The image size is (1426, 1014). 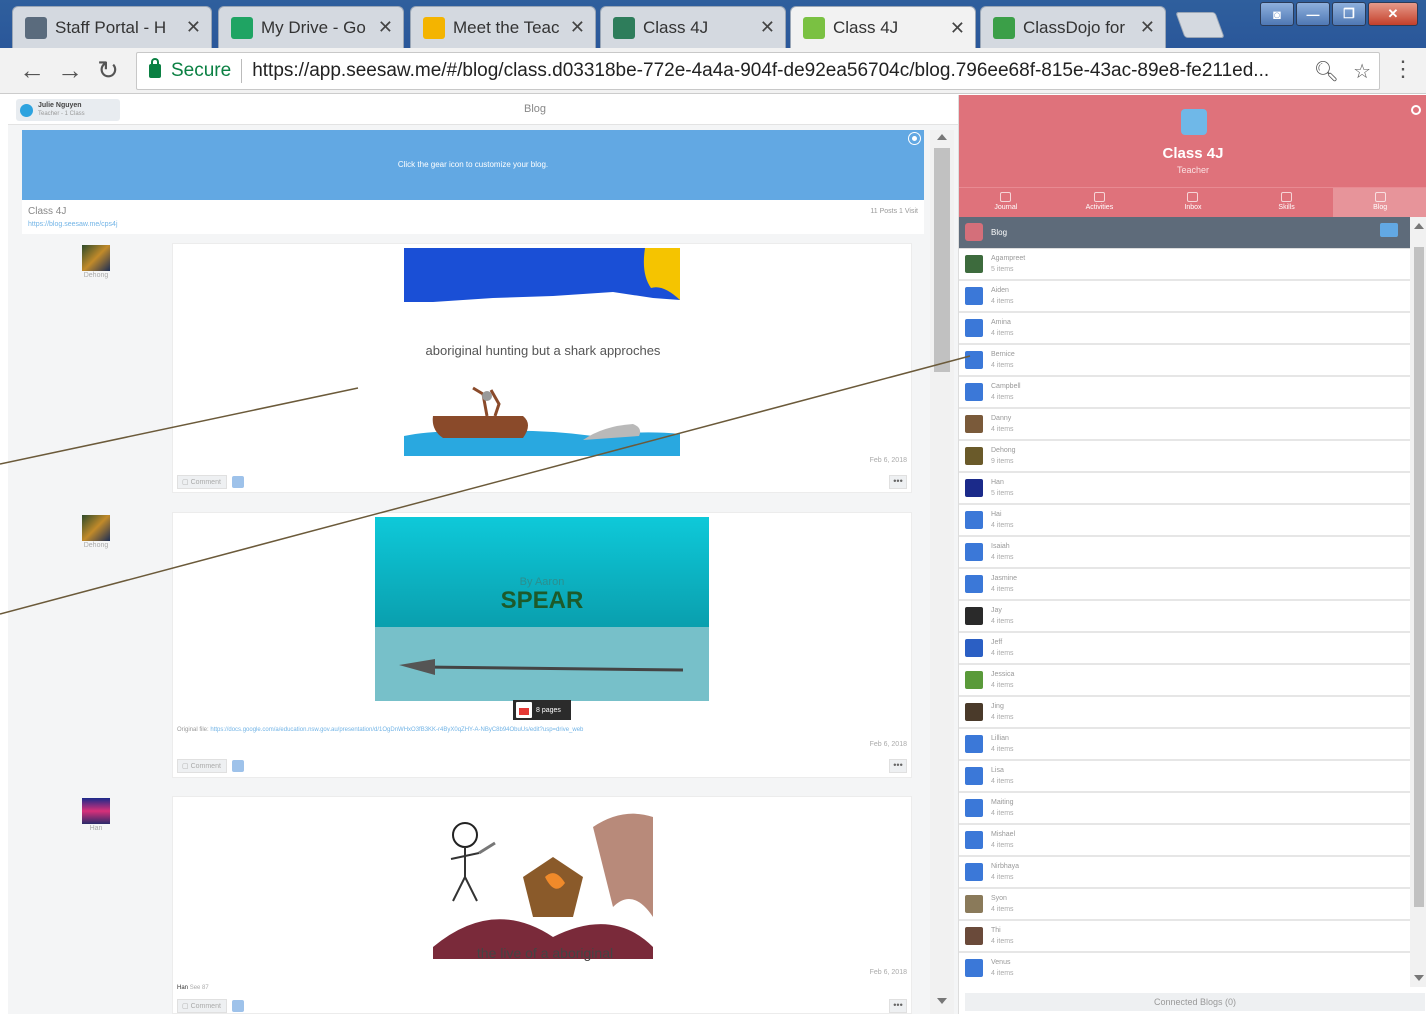 I want to click on connected-blogs: Connected Blogs (0), so click(x=1195, y=1002).